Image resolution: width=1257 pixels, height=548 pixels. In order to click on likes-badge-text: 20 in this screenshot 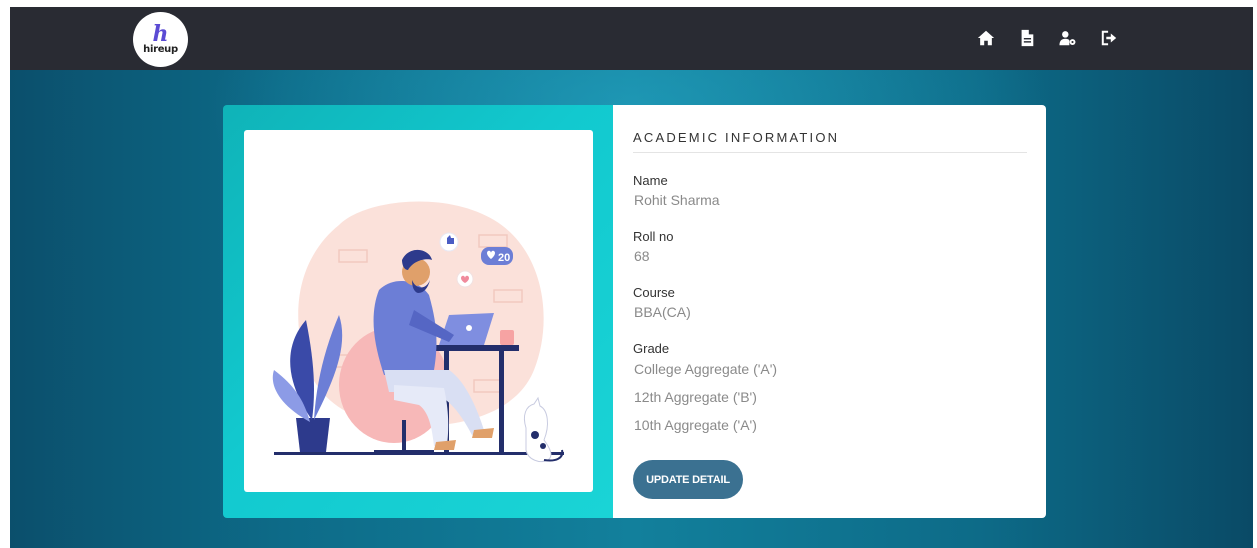, I will do `click(504, 258)`.